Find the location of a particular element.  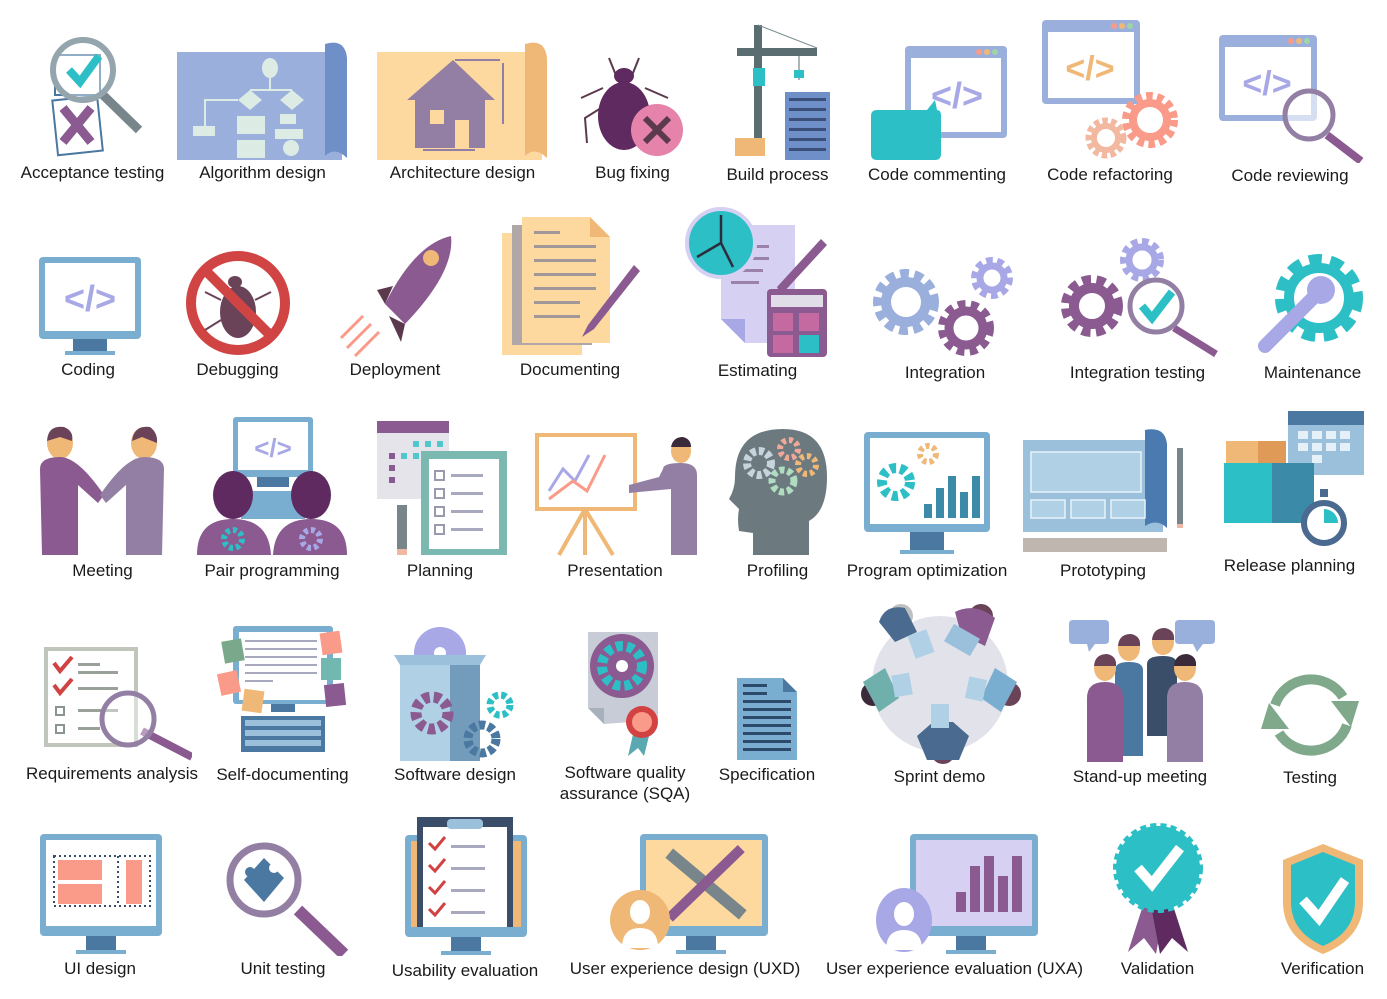

presentation-icon is located at coordinates (615, 495).